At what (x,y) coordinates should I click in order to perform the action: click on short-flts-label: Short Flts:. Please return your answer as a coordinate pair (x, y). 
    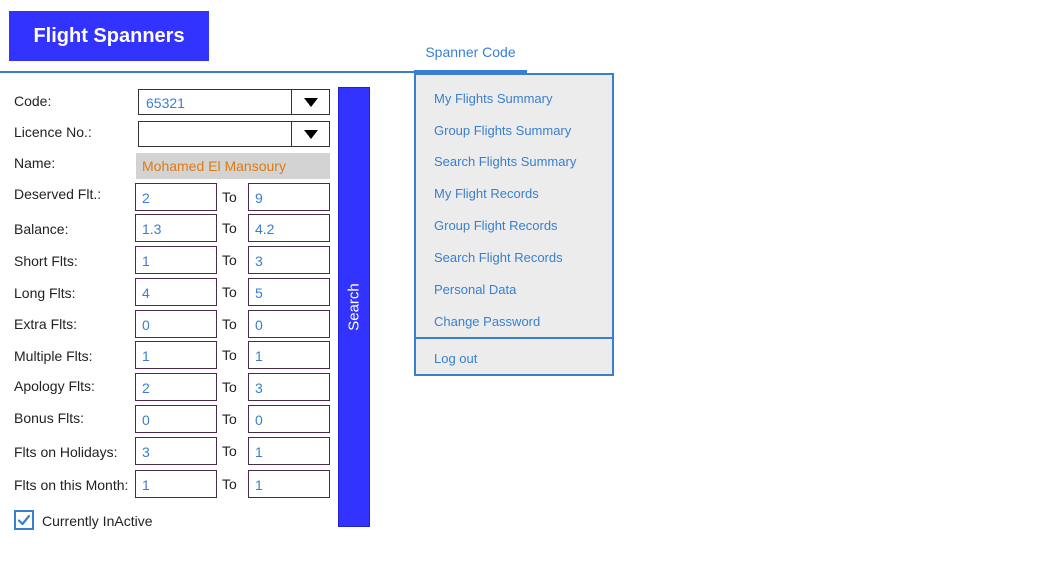
    Looking at the image, I should click on (46, 261).